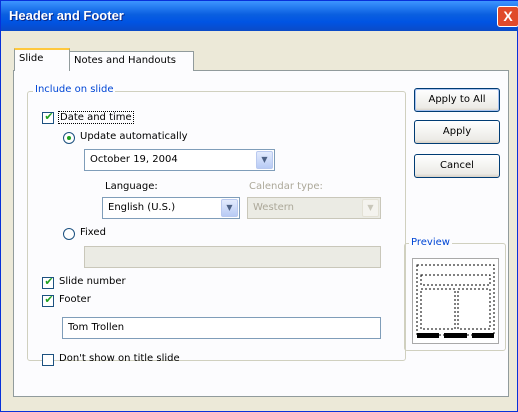 The height and width of the screenshot is (412, 518). I want to click on close-button: X, so click(507, 16).